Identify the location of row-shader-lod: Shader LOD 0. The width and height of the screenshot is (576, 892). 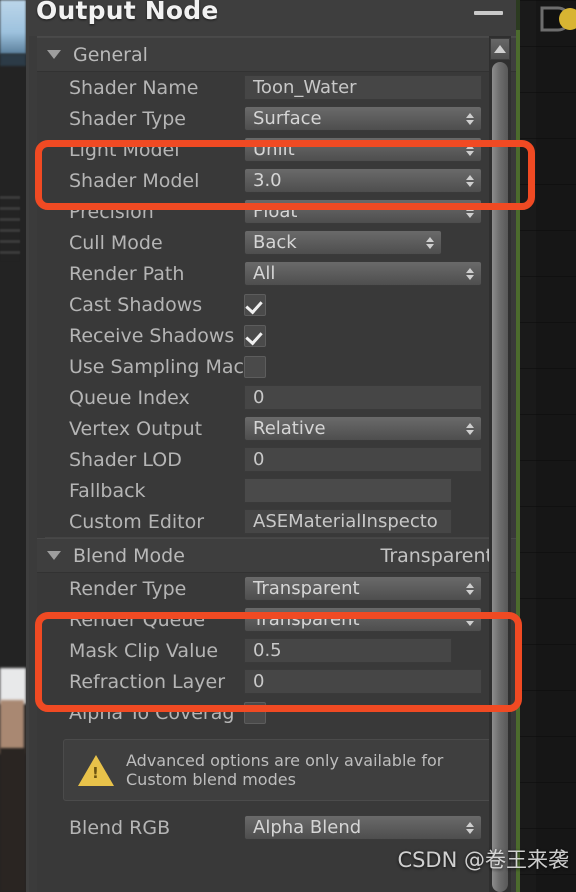
(276, 459).